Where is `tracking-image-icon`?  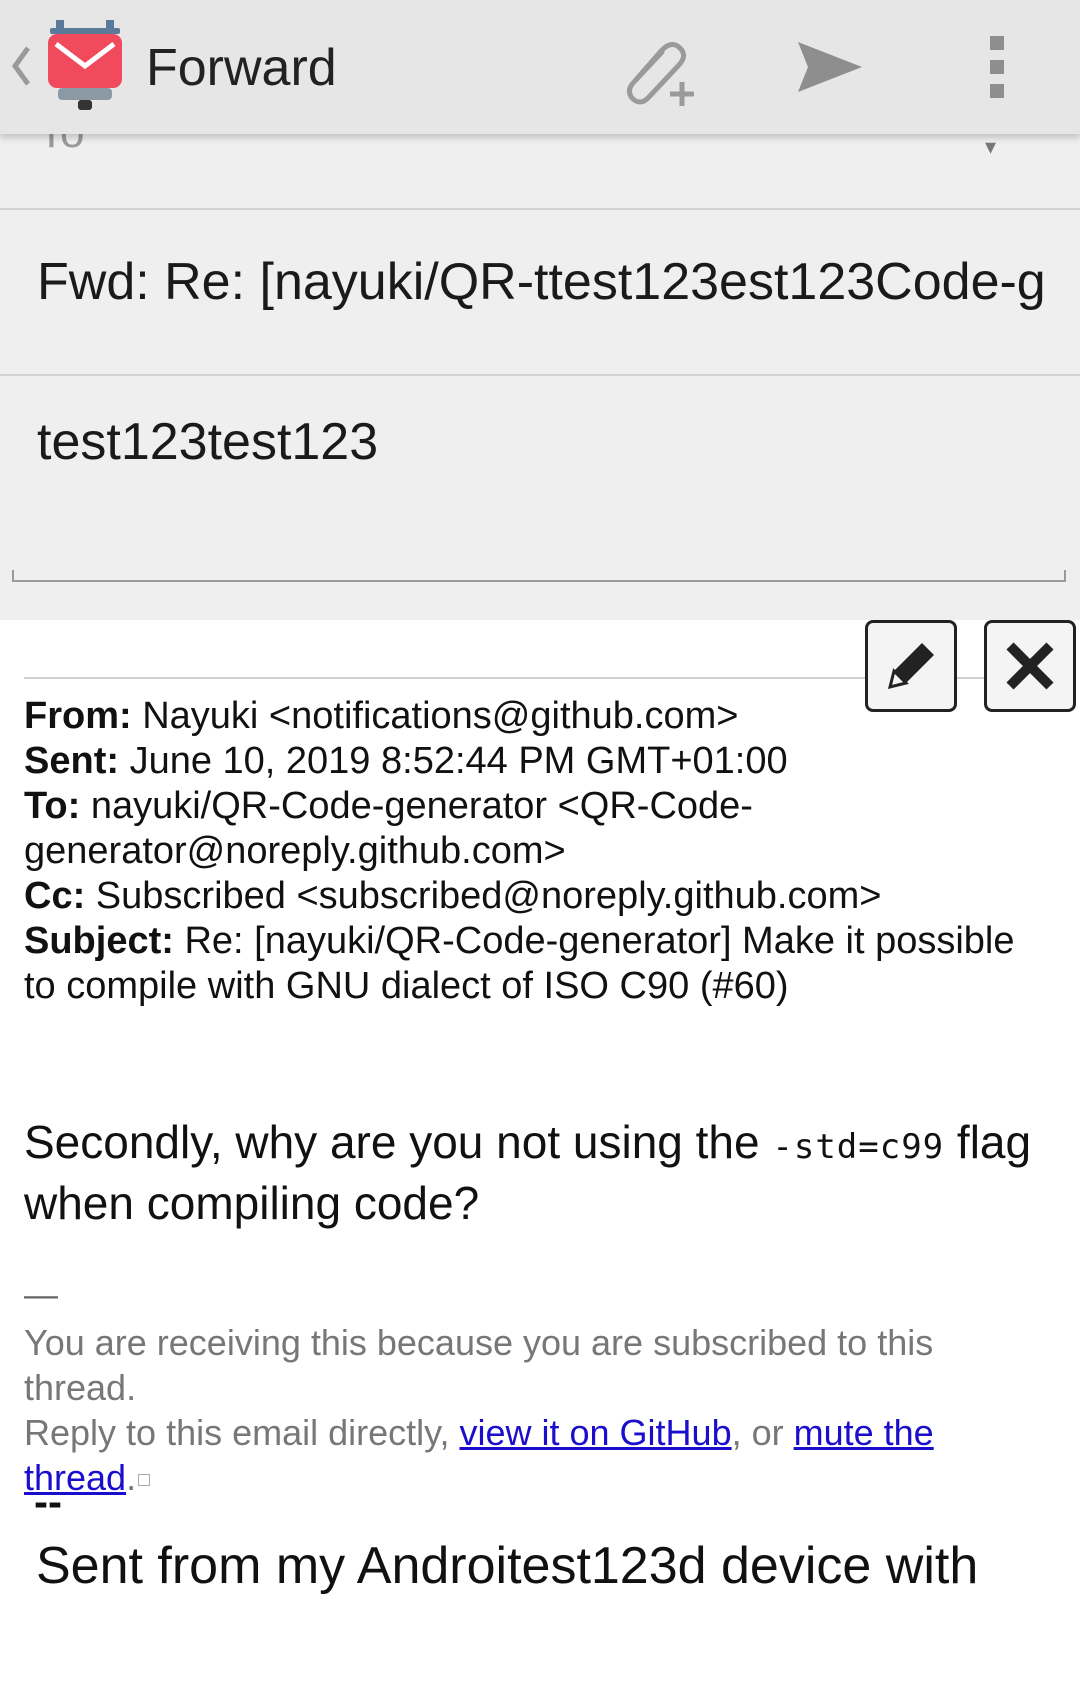 tracking-image-icon is located at coordinates (144, 1480).